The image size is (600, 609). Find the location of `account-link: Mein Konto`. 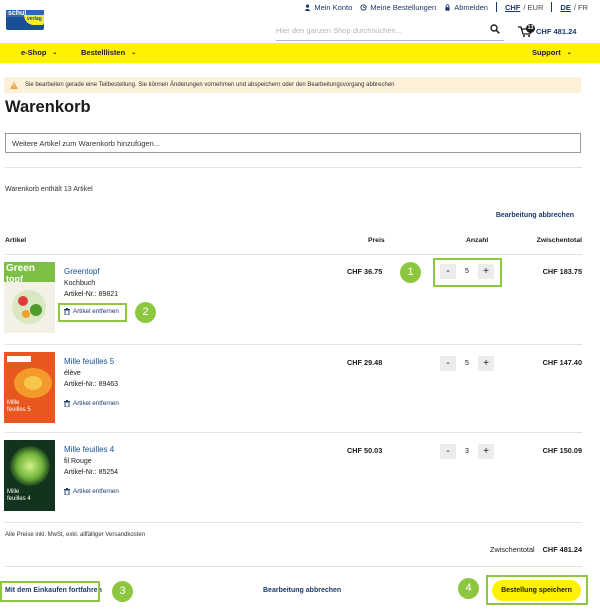

account-link: Mein Konto is located at coordinates (328, 7).